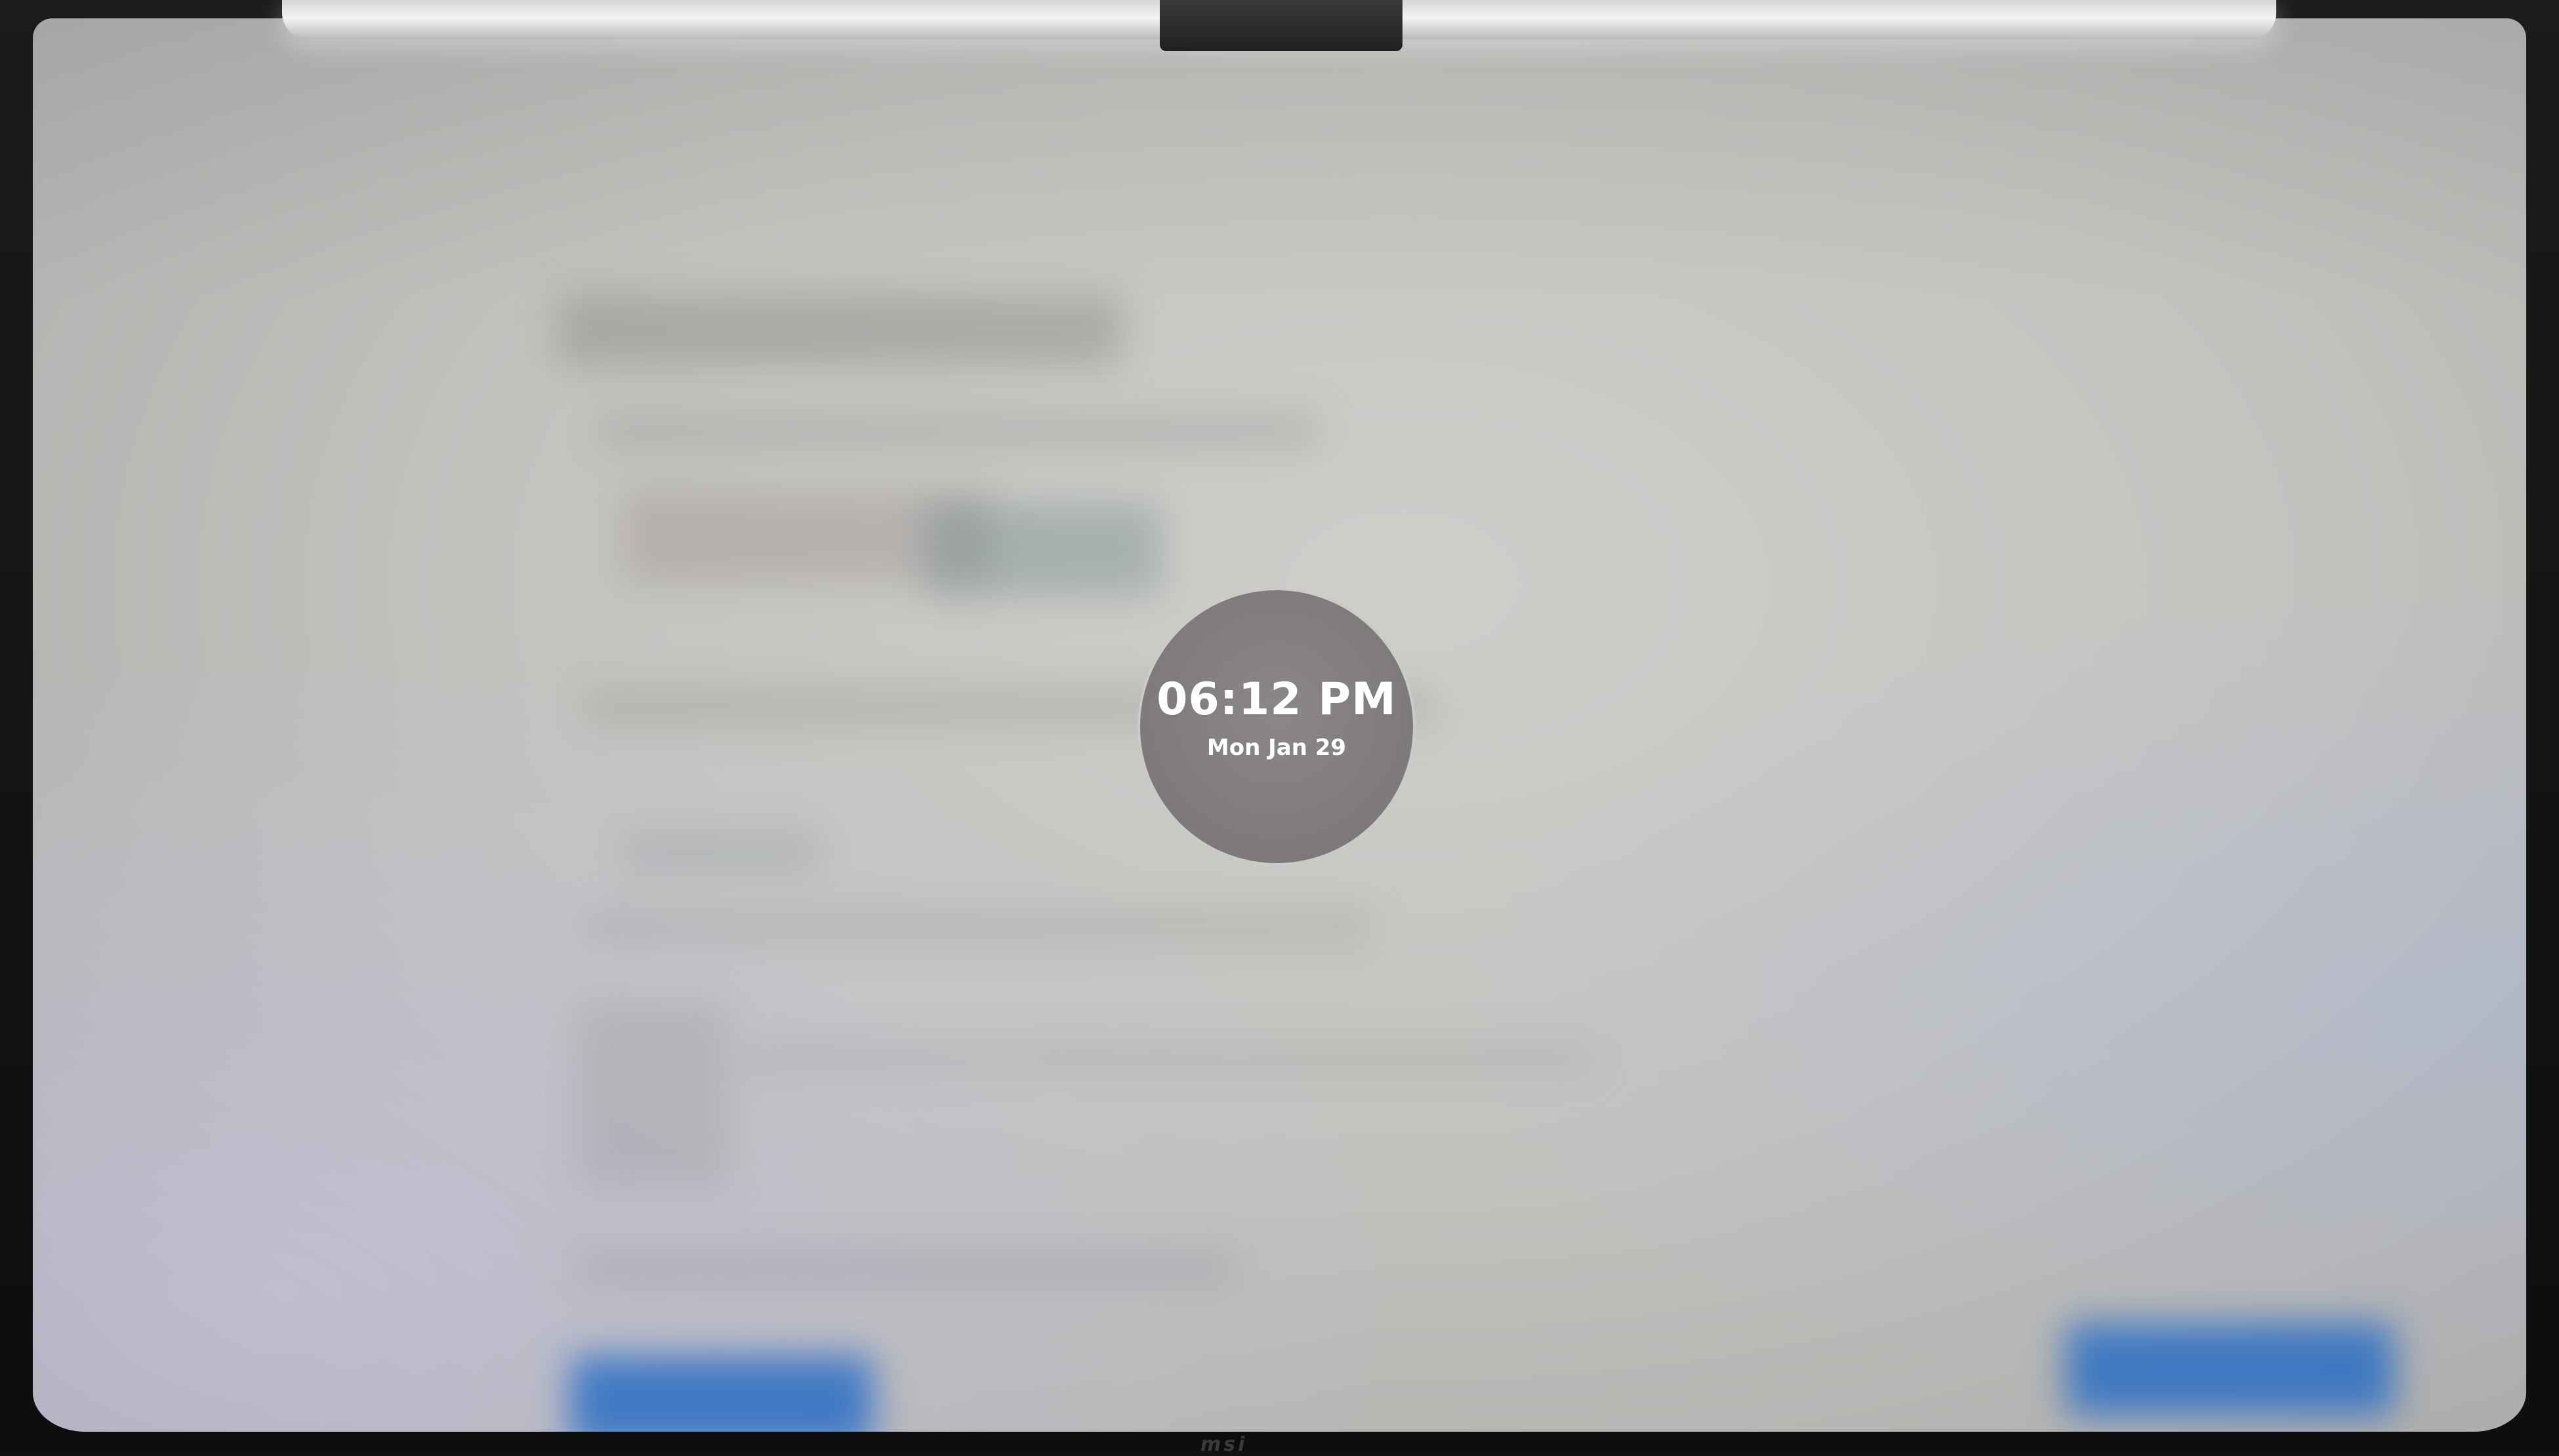 The width and height of the screenshot is (2559, 1456). What do you see at coordinates (958, 431) in the screenshot?
I see `blurred-text-line` at bounding box center [958, 431].